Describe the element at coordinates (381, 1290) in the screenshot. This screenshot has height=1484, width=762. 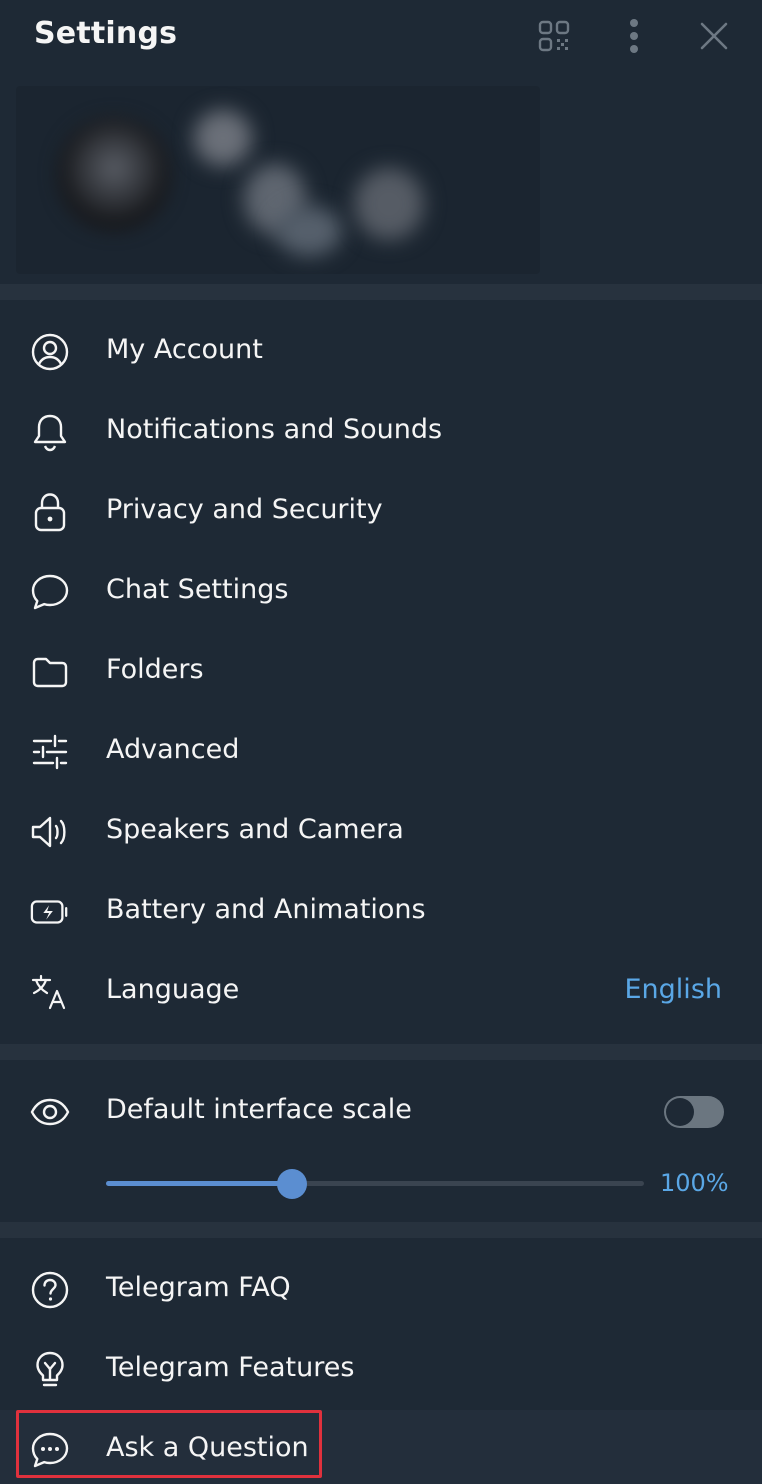
I see `menu-item-telegram-faq: Telegram FAQ` at that location.